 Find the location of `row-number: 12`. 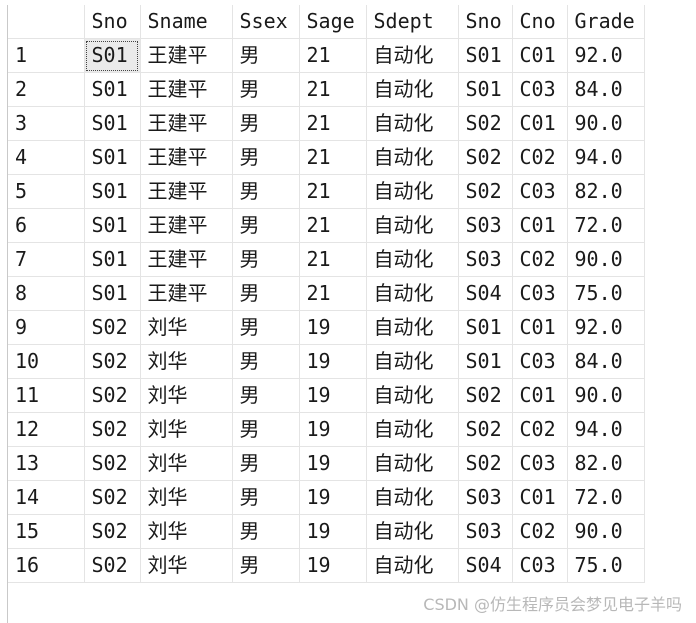

row-number: 12 is located at coordinates (46, 429).